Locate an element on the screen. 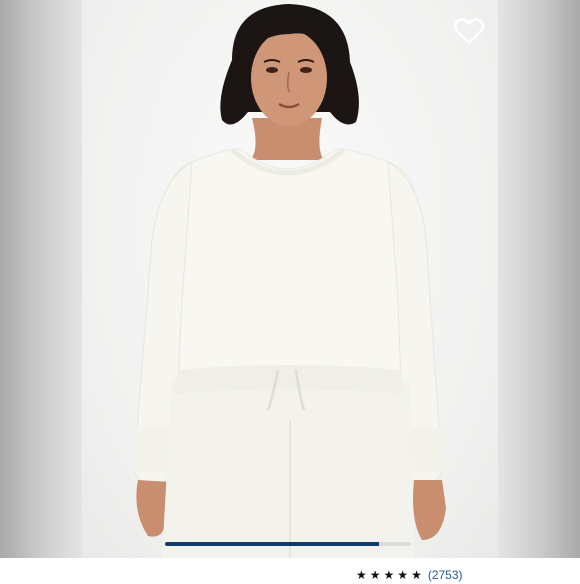 The height and width of the screenshot is (584, 580). carousel-progress-fill is located at coordinates (272, 544).